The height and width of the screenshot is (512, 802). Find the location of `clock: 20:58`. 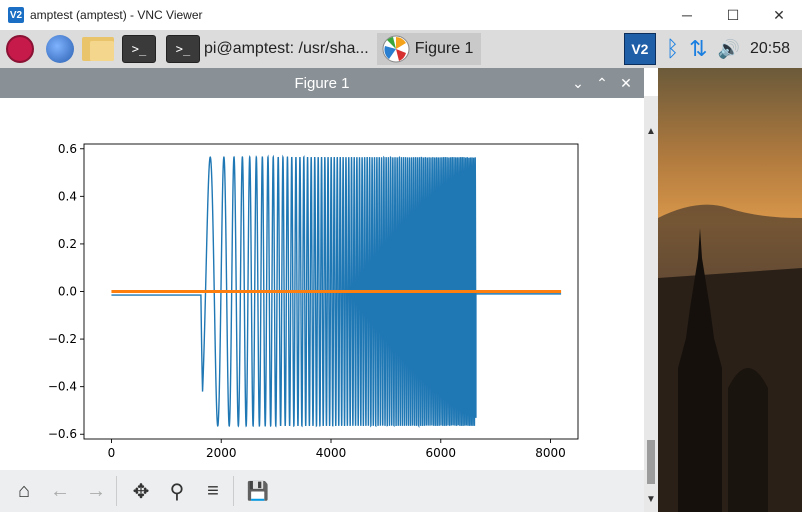

clock: 20:58 is located at coordinates (770, 49).